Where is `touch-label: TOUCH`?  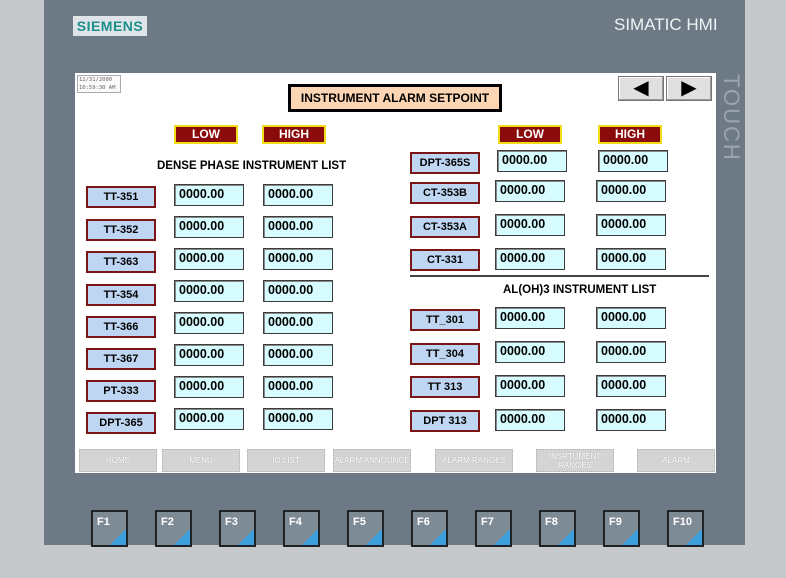
touch-label: TOUCH is located at coordinates (731, 118).